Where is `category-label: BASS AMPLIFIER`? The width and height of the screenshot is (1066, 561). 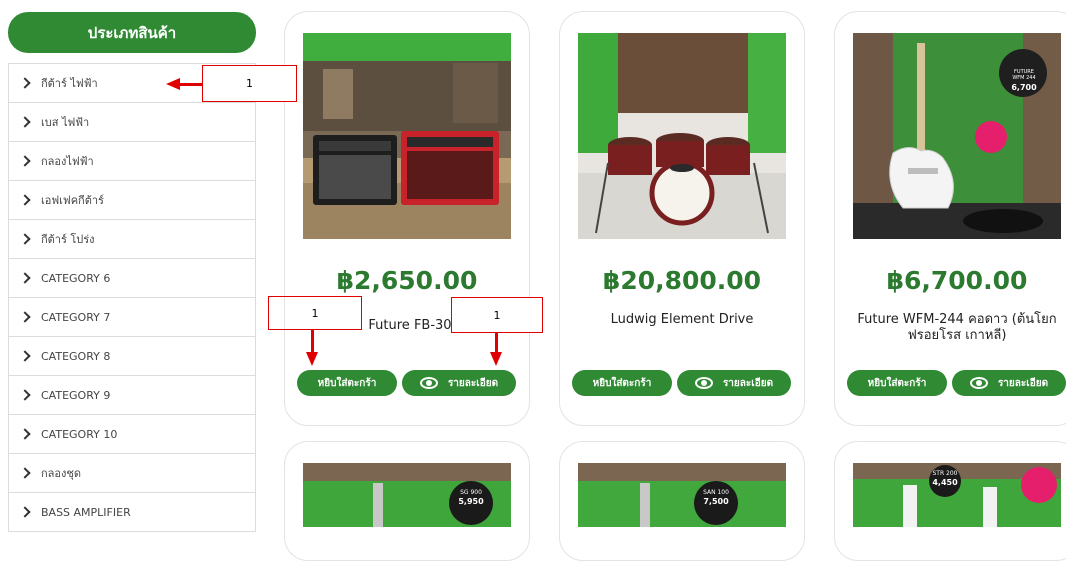
category-label: BASS AMPLIFIER is located at coordinates (86, 512).